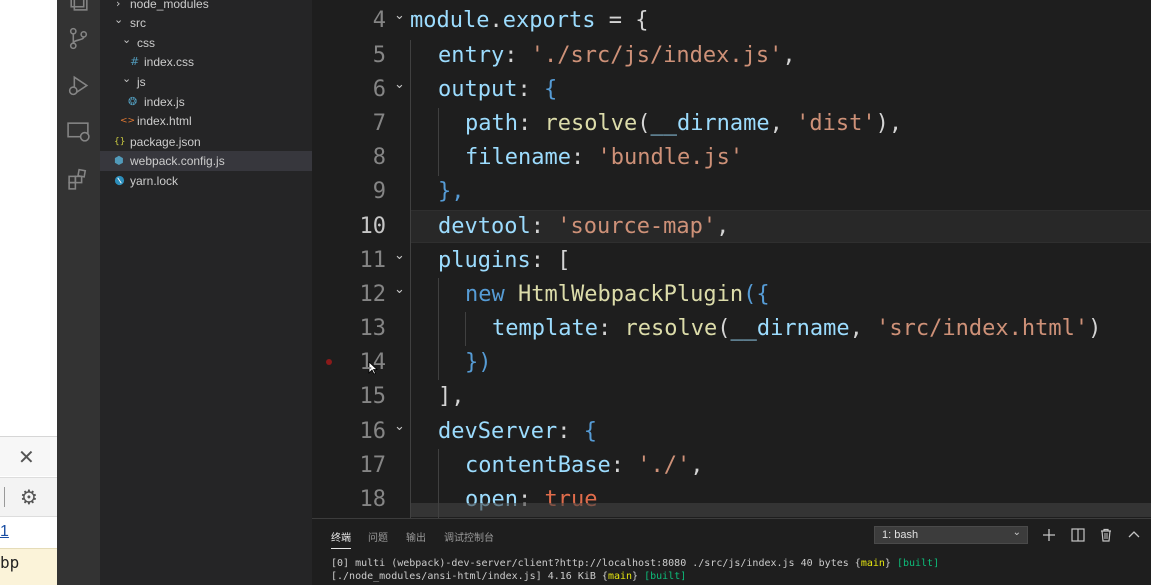 The width and height of the screenshot is (1151, 585). What do you see at coordinates (478, 362) in the screenshot?
I see `code-token: })` at bounding box center [478, 362].